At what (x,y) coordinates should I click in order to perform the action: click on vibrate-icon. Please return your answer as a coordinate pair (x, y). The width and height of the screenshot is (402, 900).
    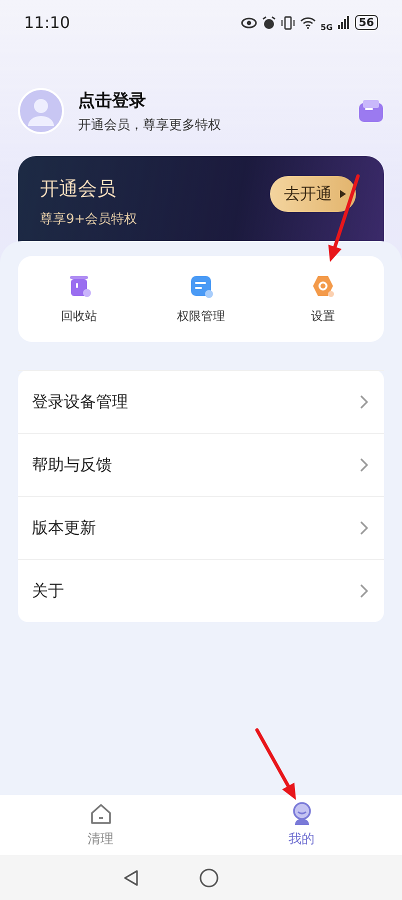
    Looking at the image, I should click on (287, 23).